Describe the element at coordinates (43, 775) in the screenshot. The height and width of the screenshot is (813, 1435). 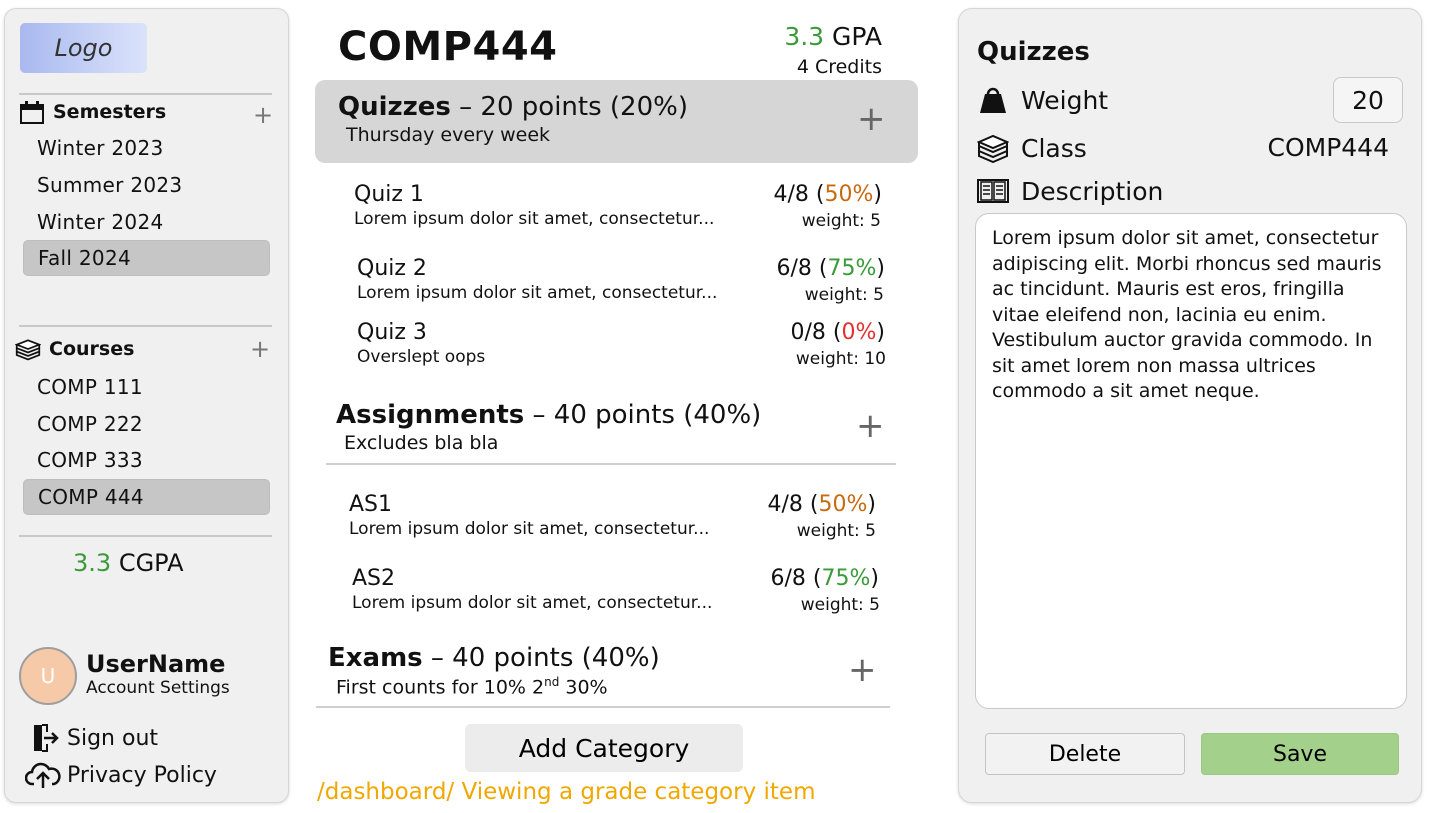
I see `cloud-upload-icon` at that location.